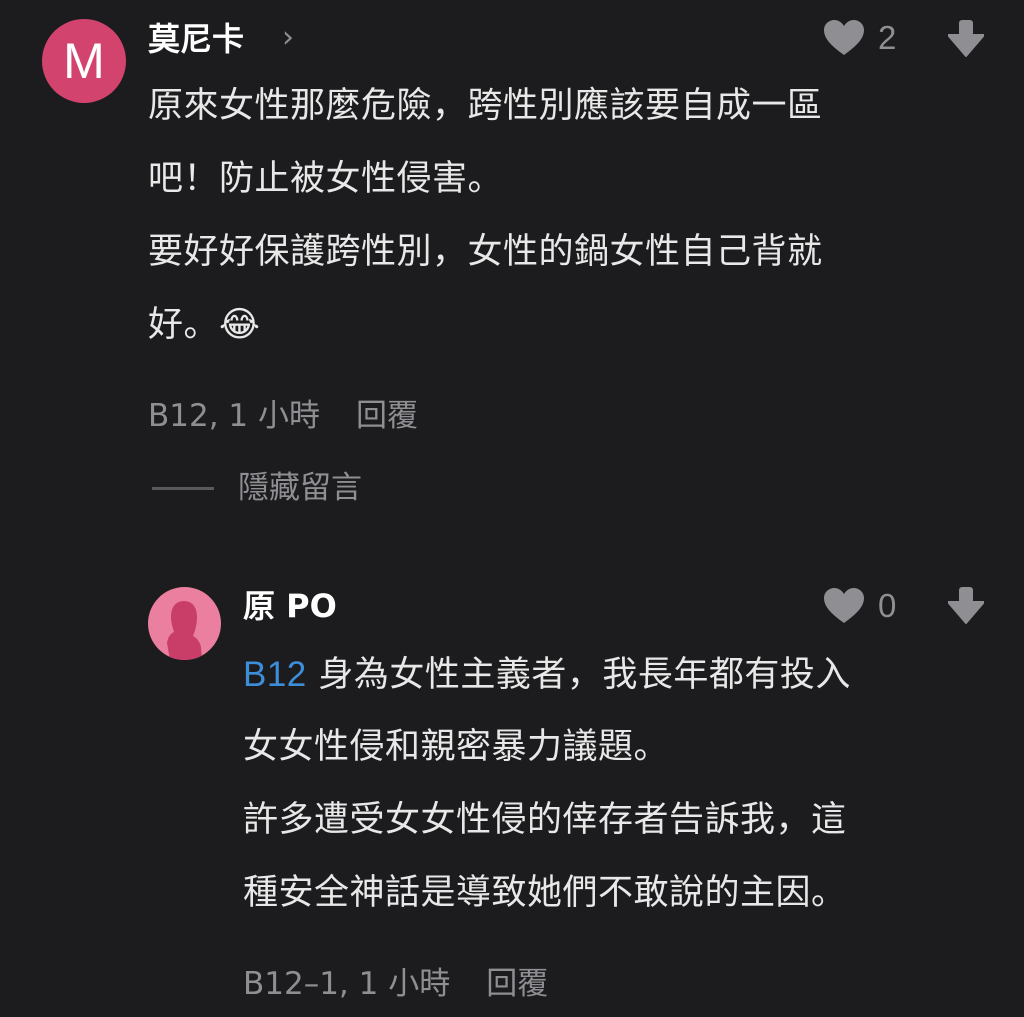  What do you see at coordinates (485, 106) in the screenshot?
I see `comment-line: 原來女性那麼危險，跨性別應該要自成一區` at bounding box center [485, 106].